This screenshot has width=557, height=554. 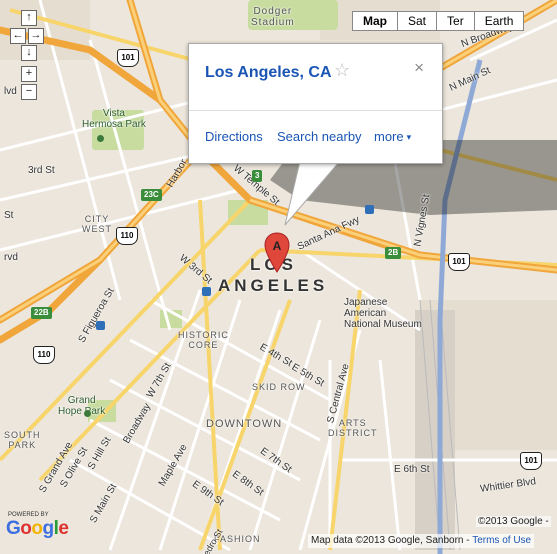 I want to click on grand-hope-park-label: Grand Hope Park, so click(x=82, y=406).